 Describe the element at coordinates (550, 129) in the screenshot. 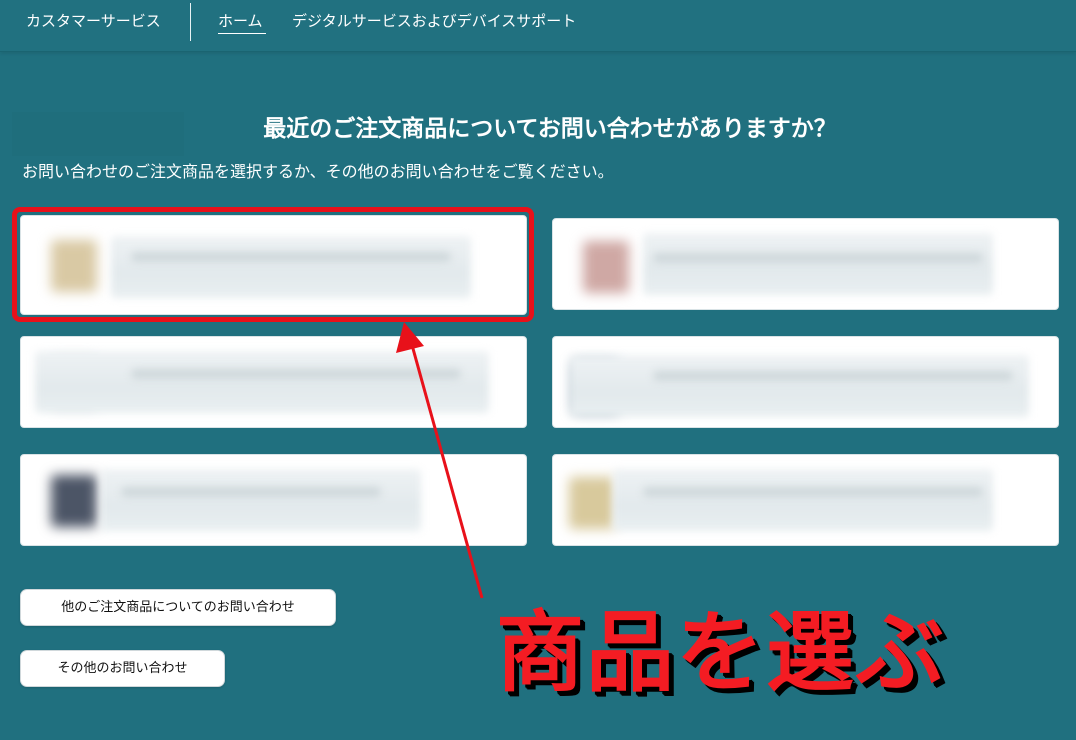

I see `page-title: 最近のご注文商品についてお問い合わせがありますか？` at that location.